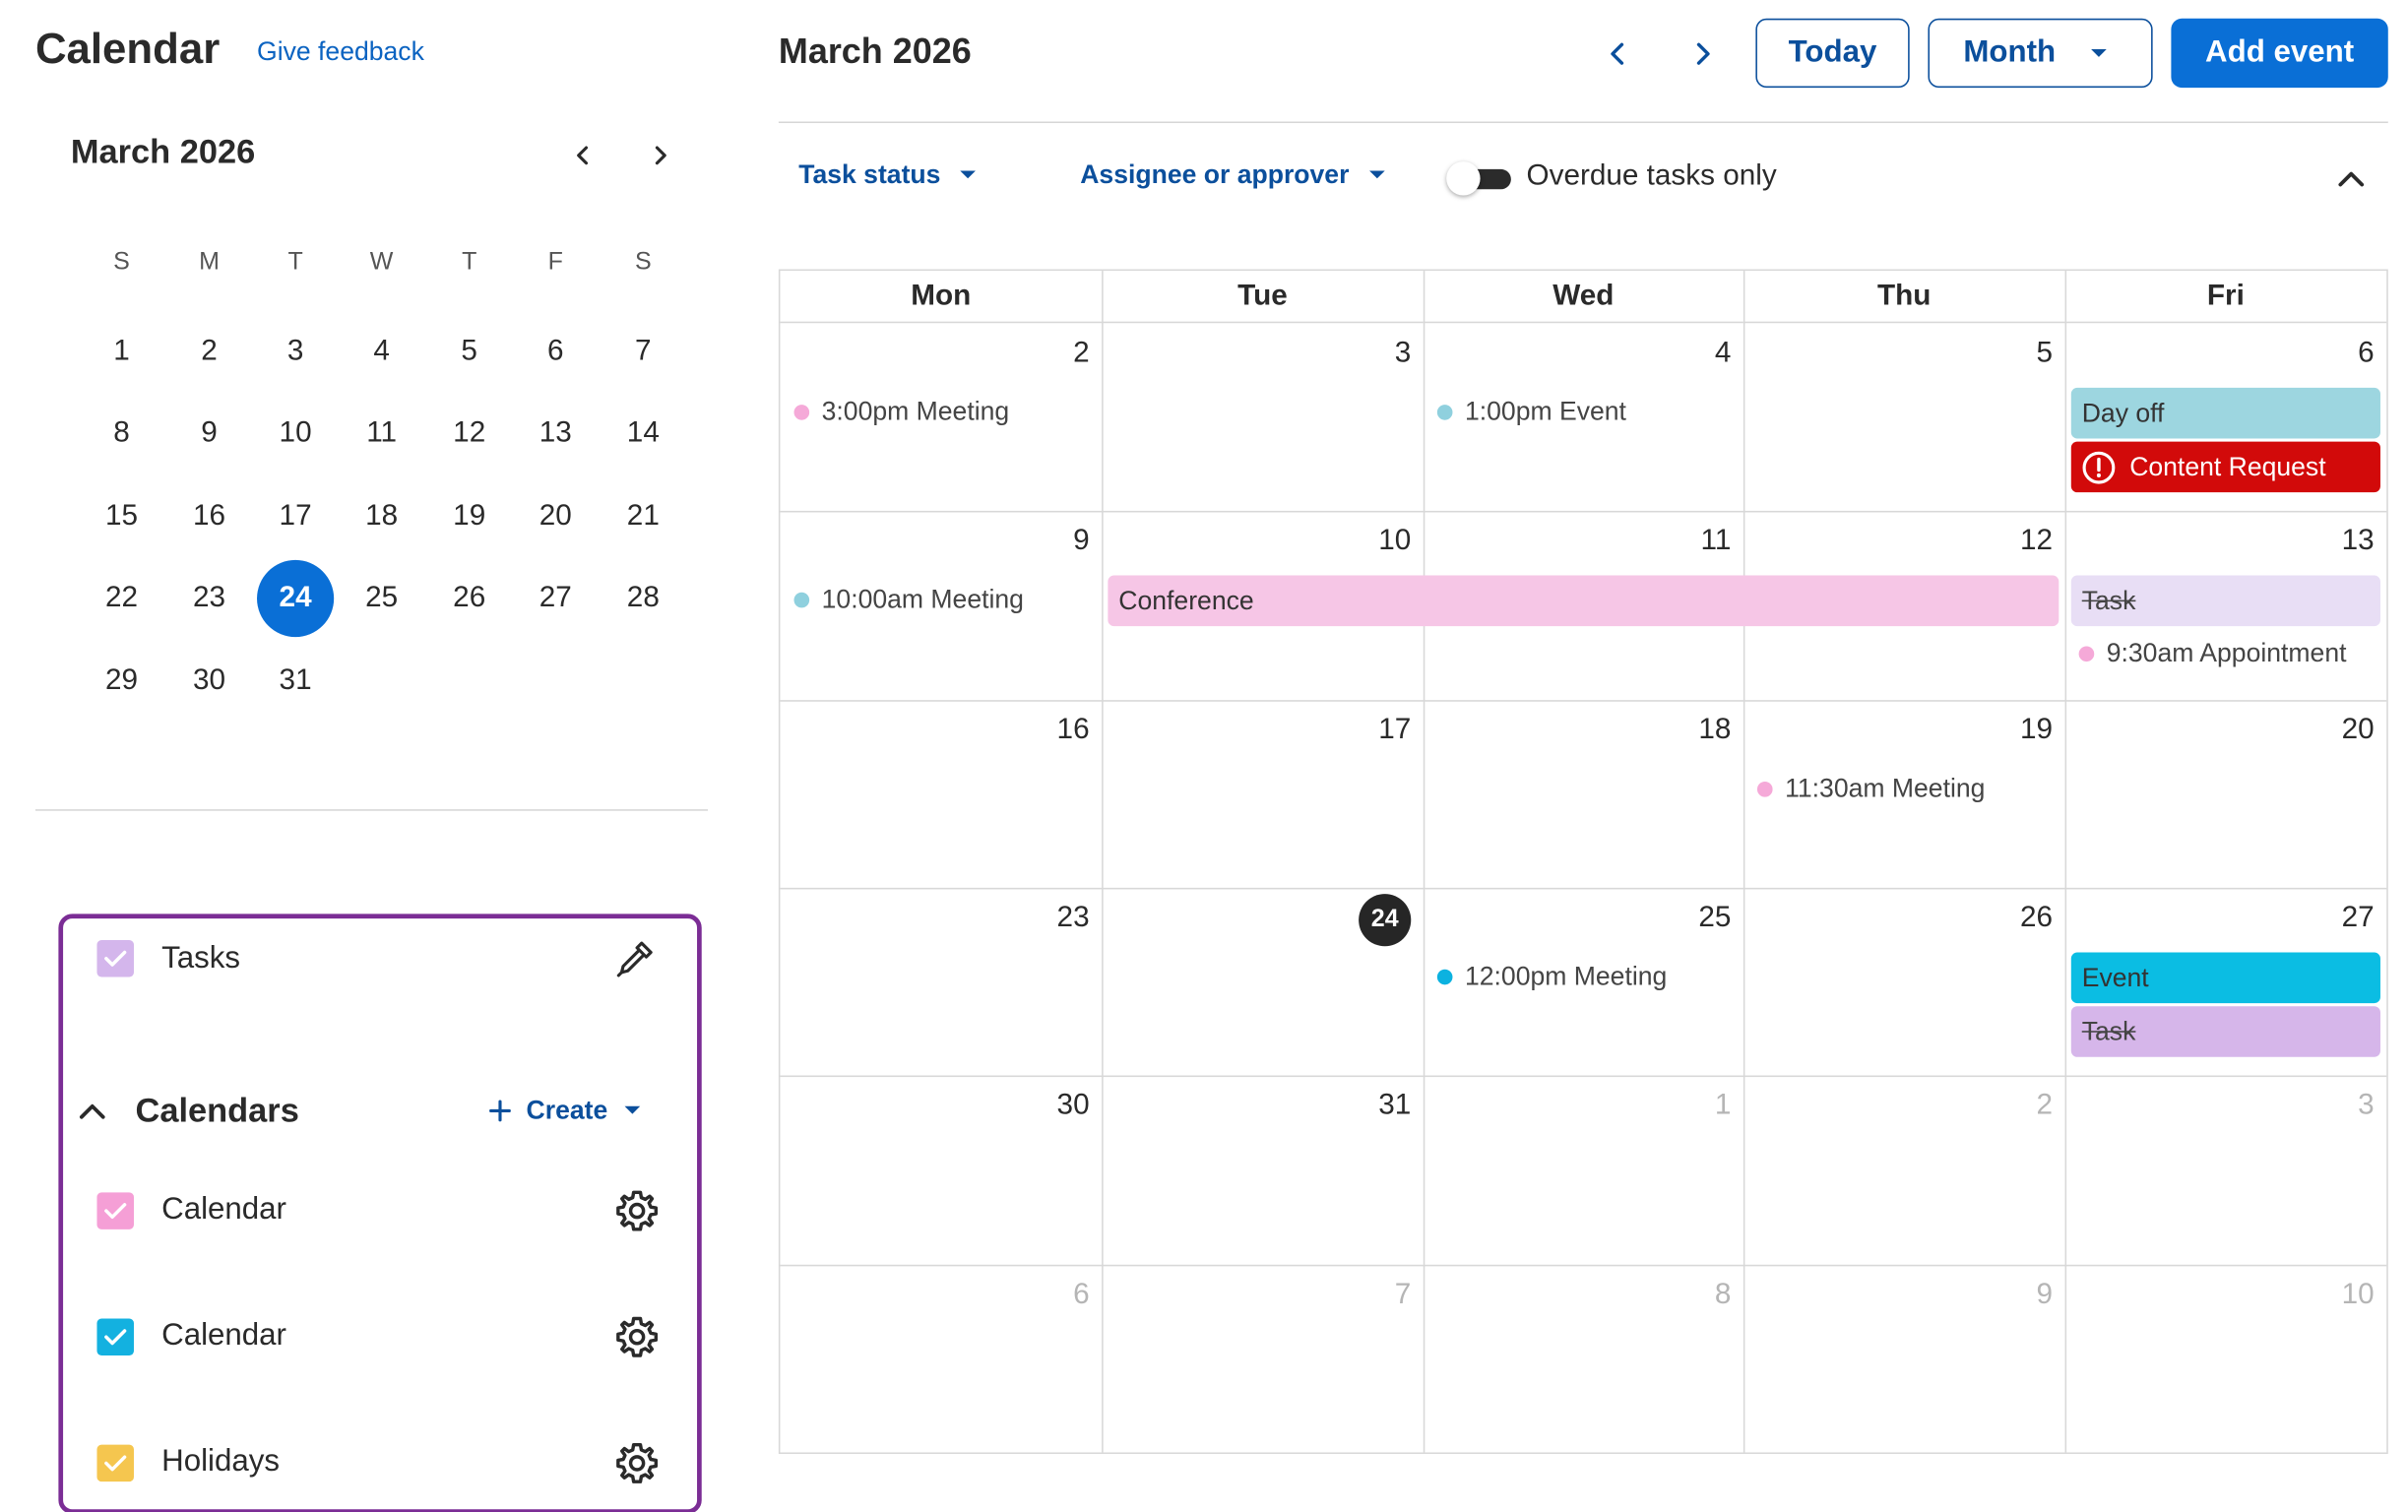  I want to click on day-number: 6, so click(2366, 353).